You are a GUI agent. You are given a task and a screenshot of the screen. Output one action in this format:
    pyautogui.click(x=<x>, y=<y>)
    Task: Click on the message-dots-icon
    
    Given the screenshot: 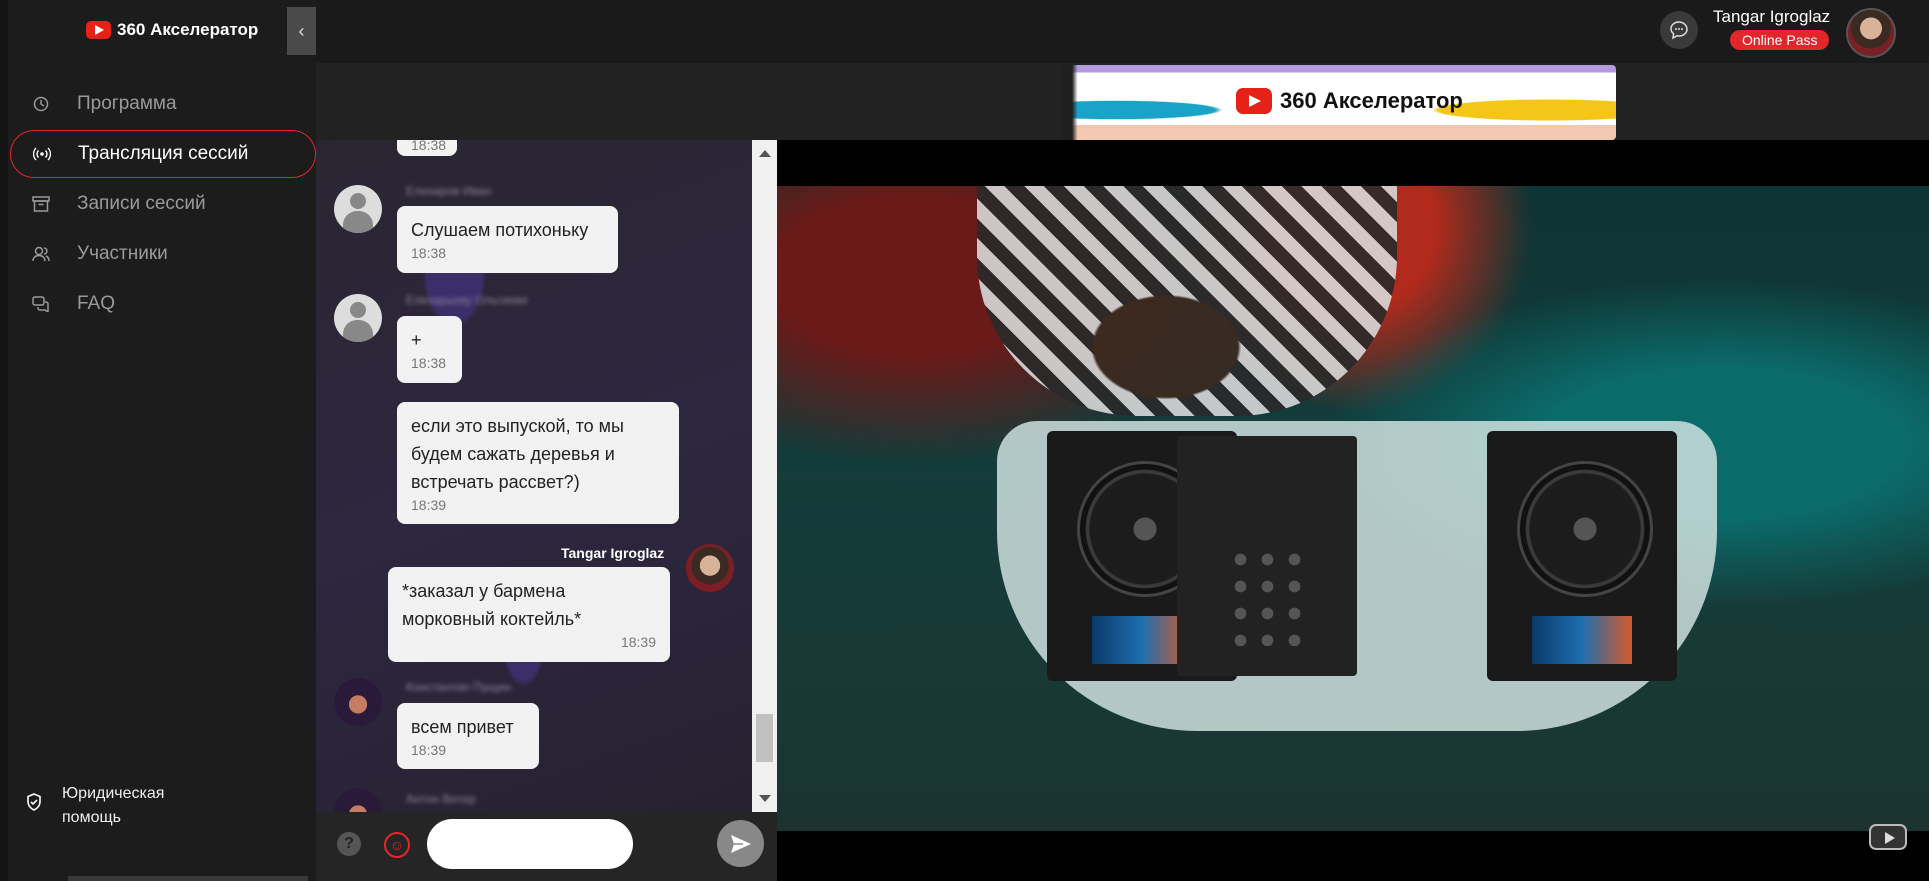 What is the action you would take?
    pyautogui.click(x=1679, y=30)
    